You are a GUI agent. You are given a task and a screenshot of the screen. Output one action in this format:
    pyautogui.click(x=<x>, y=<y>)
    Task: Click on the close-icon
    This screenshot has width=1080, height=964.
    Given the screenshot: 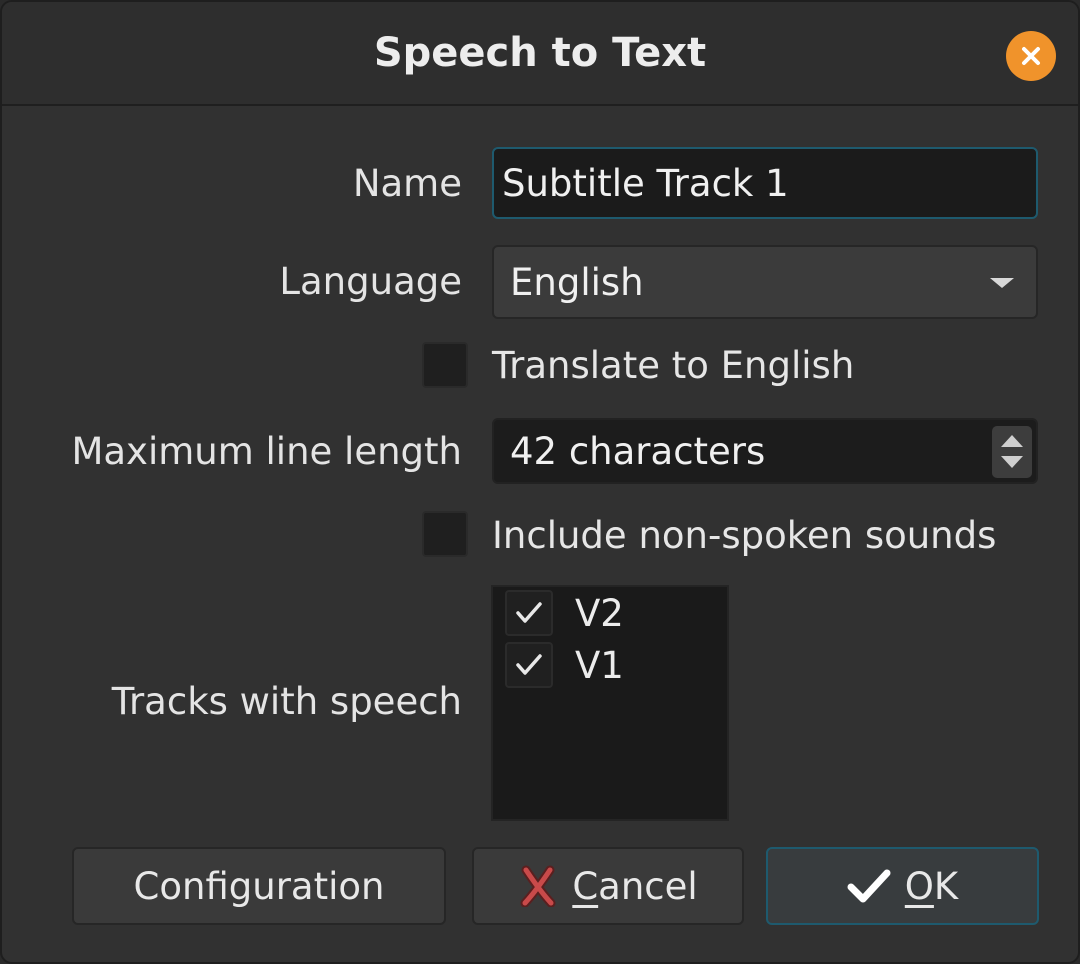 What is the action you would take?
    pyautogui.click(x=1031, y=56)
    